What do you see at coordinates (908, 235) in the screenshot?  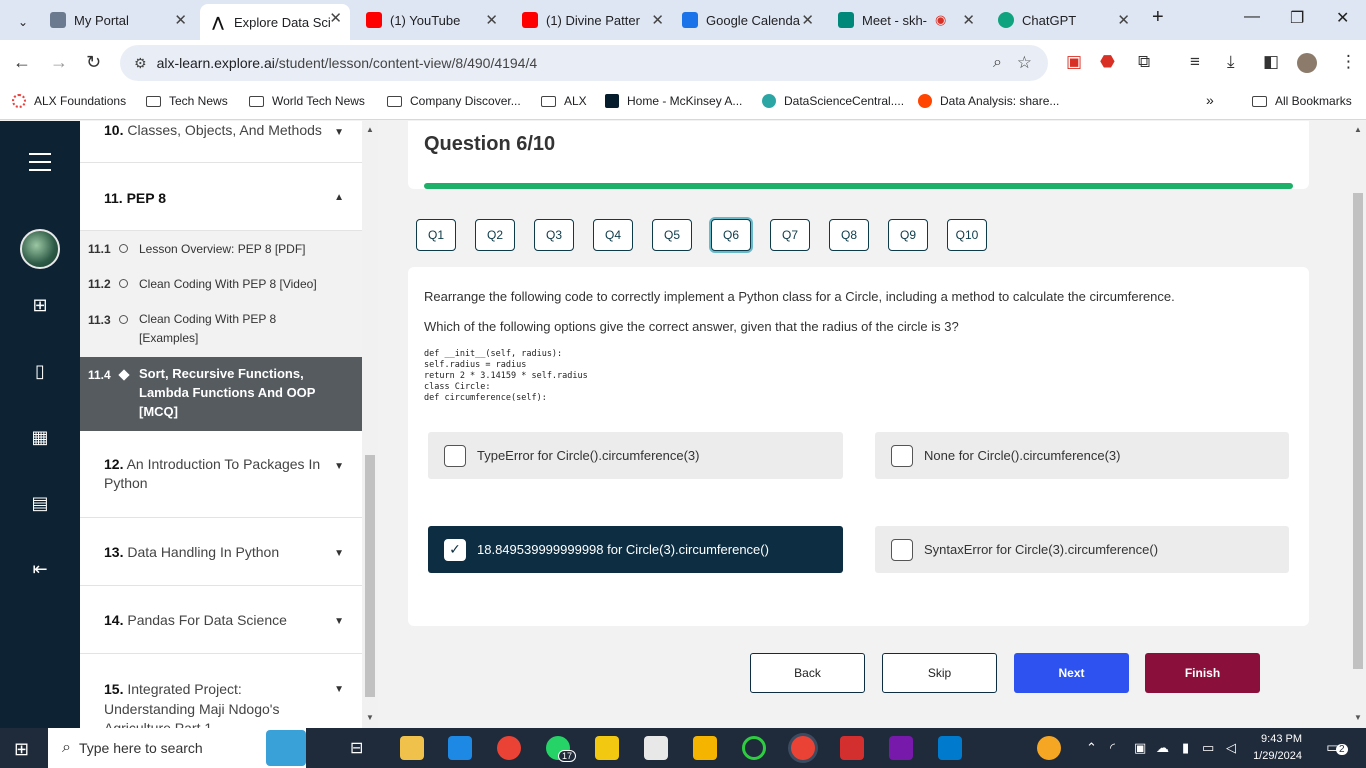 I see `question-nav-q9: Q9` at bounding box center [908, 235].